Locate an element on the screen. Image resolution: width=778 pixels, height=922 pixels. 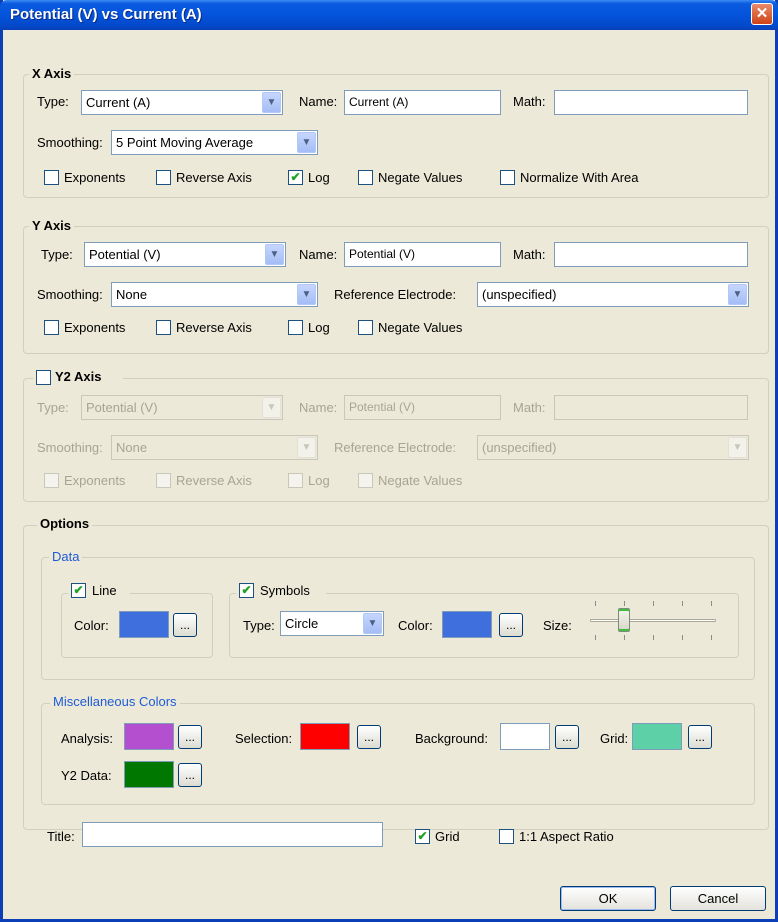
y2-math-field is located at coordinates (651, 407).